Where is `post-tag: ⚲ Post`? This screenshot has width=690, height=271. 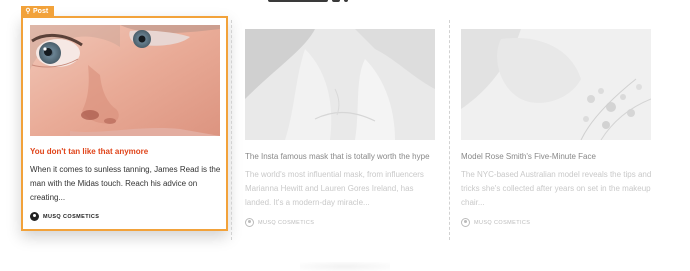
post-tag: ⚲ Post is located at coordinates (38, 11).